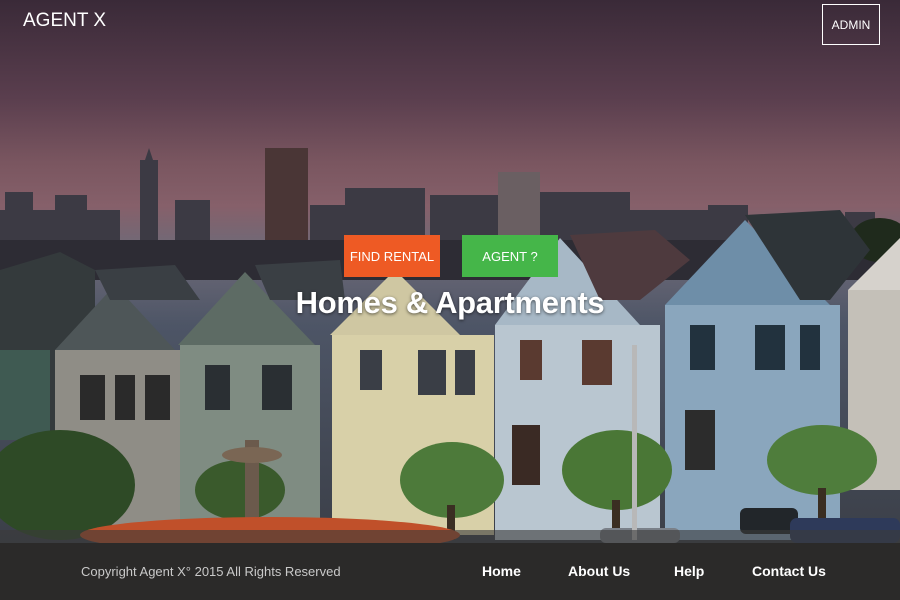  What do you see at coordinates (851, 24) in the screenshot?
I see `admin-button: ADMIN` at bounding box center [851, 24].